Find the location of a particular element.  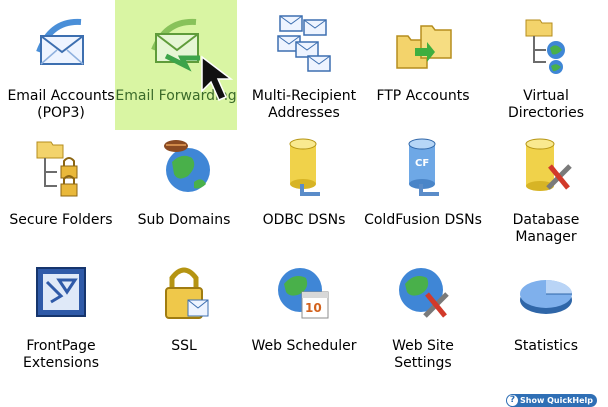

tile-coldfusion-dsns: CF ColdFusion DSNs is located at coordinates (423, 189).